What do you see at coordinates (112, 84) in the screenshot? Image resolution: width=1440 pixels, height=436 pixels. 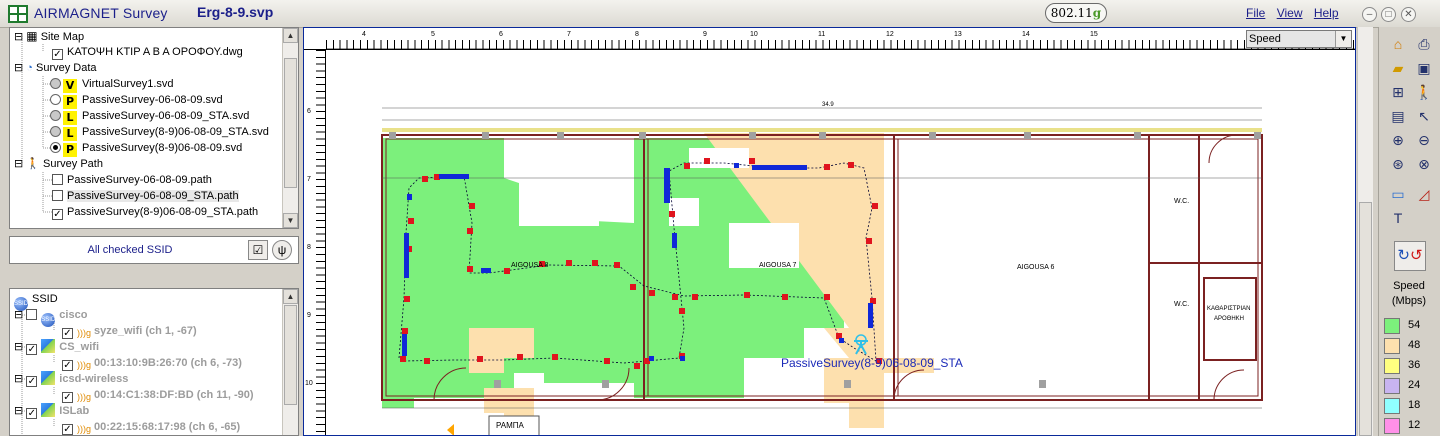 I see `survey-item: V VirtualSurvey1.svd` at bounding box center [112, 84].